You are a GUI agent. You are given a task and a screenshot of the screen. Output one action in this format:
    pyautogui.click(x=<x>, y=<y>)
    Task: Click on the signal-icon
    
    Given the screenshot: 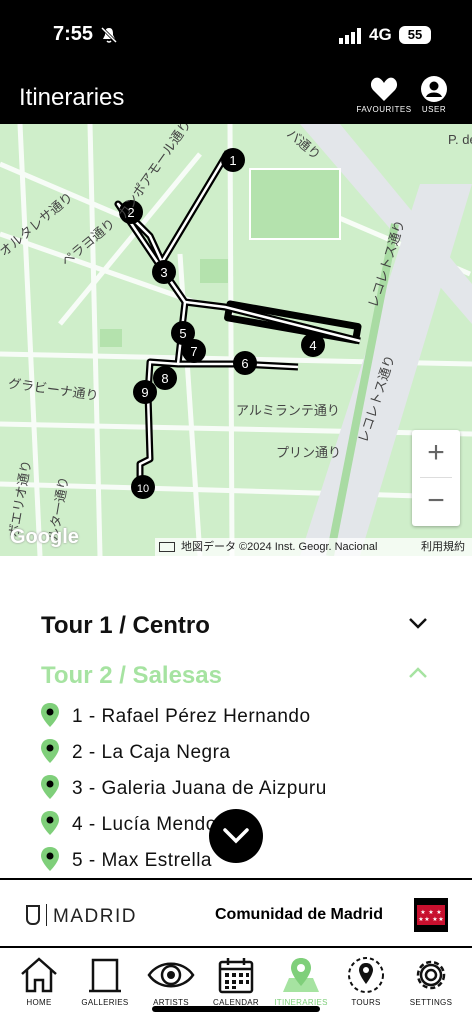 What is the action you would take?
    pyautogui.click(x=350, y=36)
    